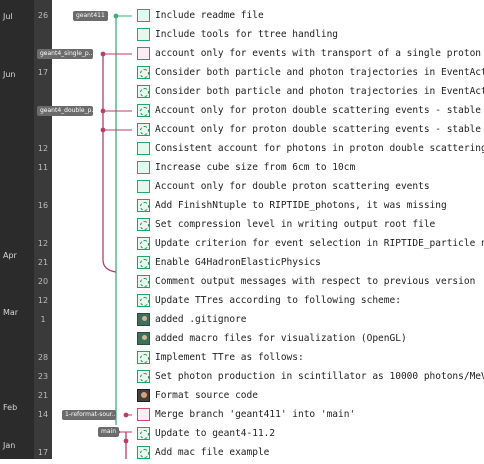 This screenshot has width=484, height=464. What do you see at coordinates (319, 395) in the screenshot?
I see `commit-message: Format source code` at bounding box center [319, 395].